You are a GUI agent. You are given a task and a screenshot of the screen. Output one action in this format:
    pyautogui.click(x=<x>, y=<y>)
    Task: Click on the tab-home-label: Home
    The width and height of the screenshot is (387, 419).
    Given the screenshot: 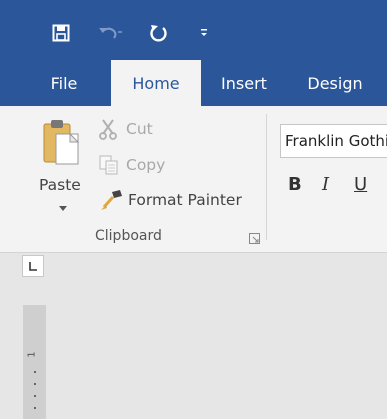 What is the action you would take?
    pyautogui.click(x=156, y=83)
    